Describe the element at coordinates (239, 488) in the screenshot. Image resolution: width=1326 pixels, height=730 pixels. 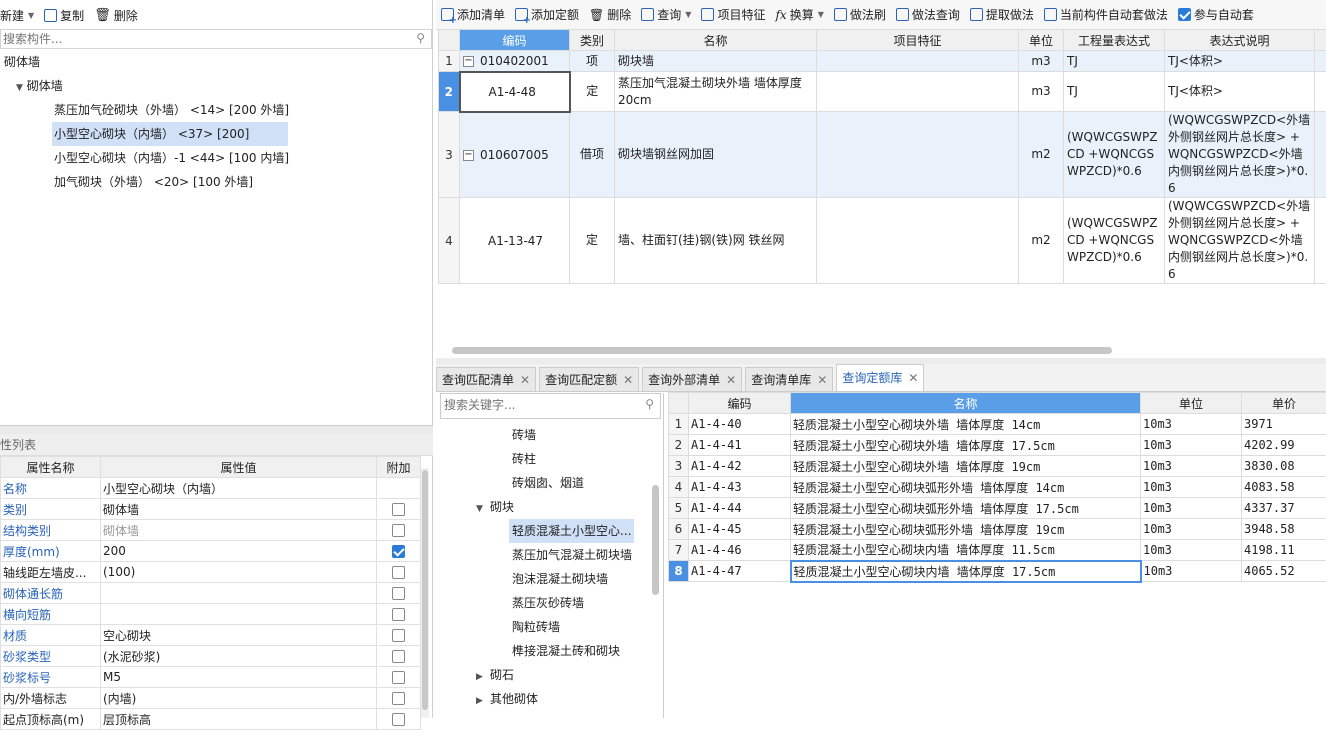
I see `property-value: 小型空心砌块（内墙）` at that location.